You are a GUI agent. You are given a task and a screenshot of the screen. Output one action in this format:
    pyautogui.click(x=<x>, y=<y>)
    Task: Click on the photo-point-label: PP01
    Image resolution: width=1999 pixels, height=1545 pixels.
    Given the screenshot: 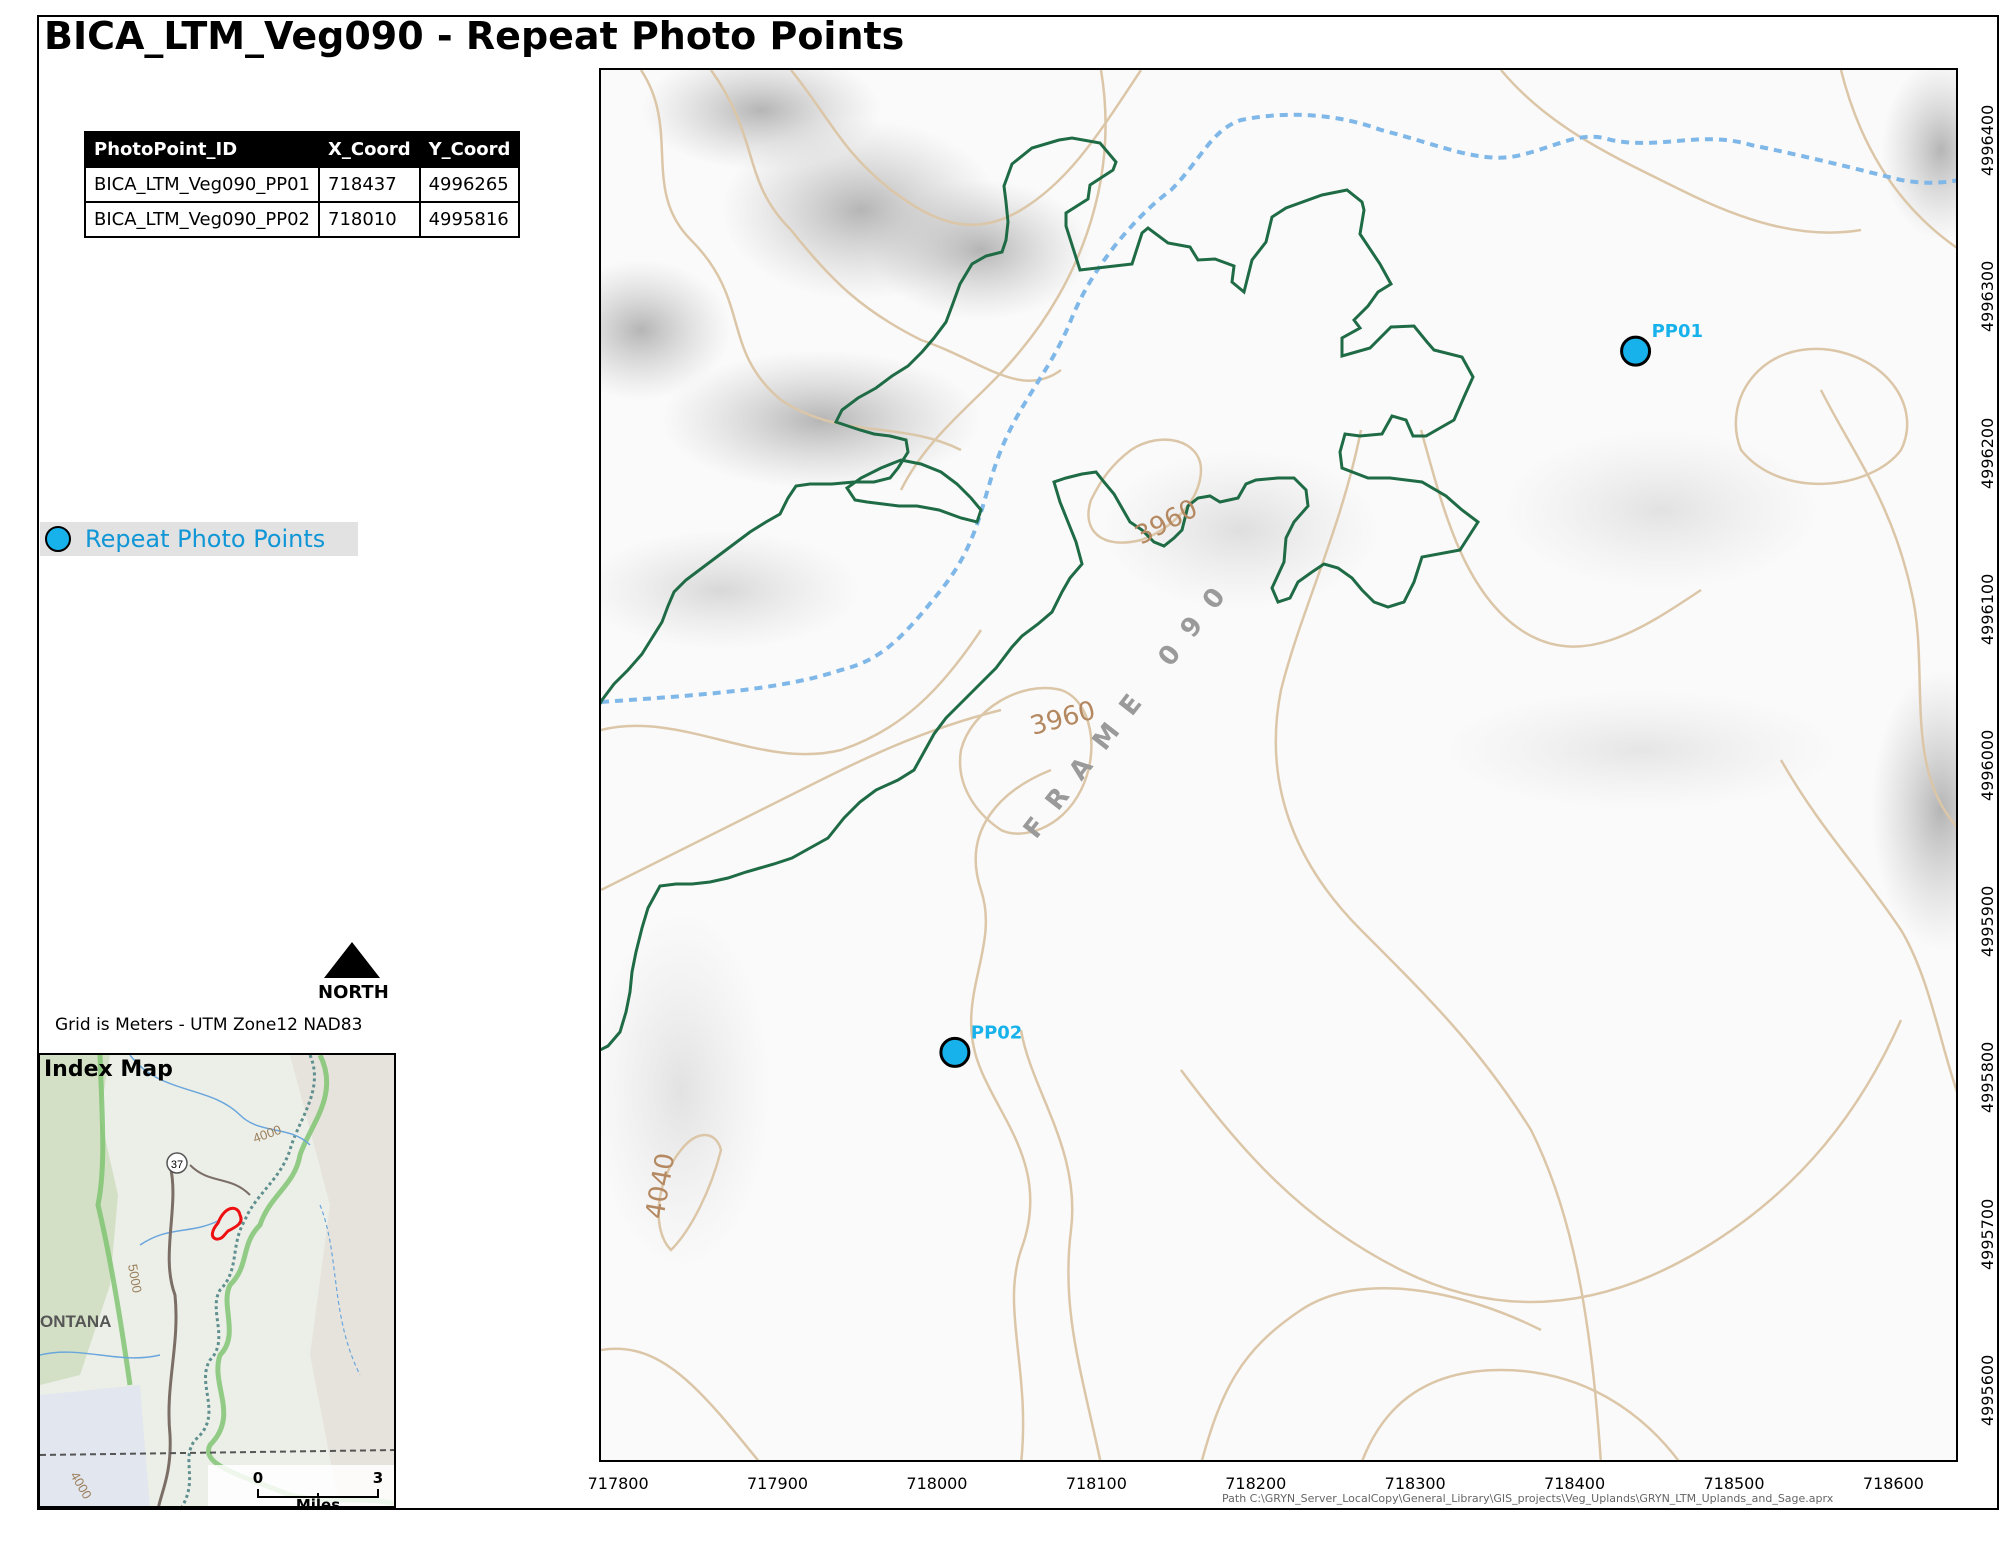 What is the action you would take?
    pyautogui.click(x=1677, y=331)
    